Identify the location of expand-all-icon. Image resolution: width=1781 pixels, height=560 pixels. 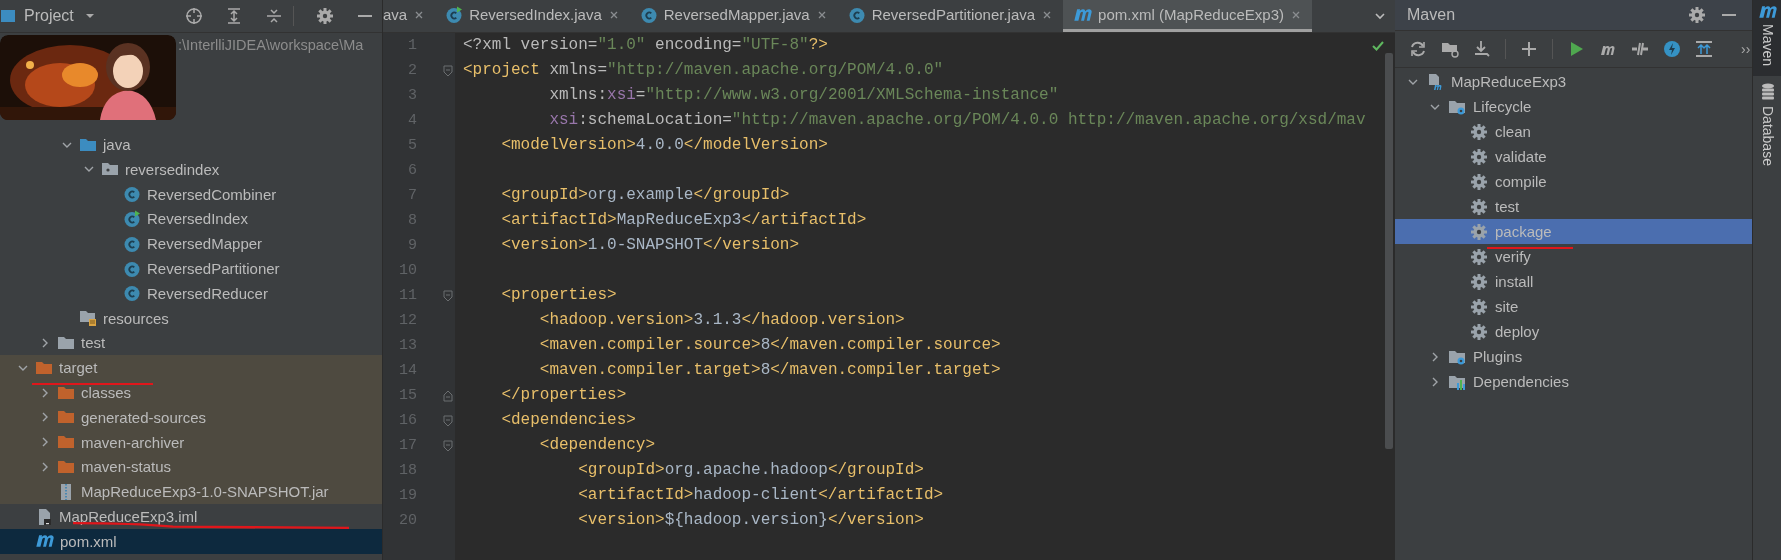
(234, 16).